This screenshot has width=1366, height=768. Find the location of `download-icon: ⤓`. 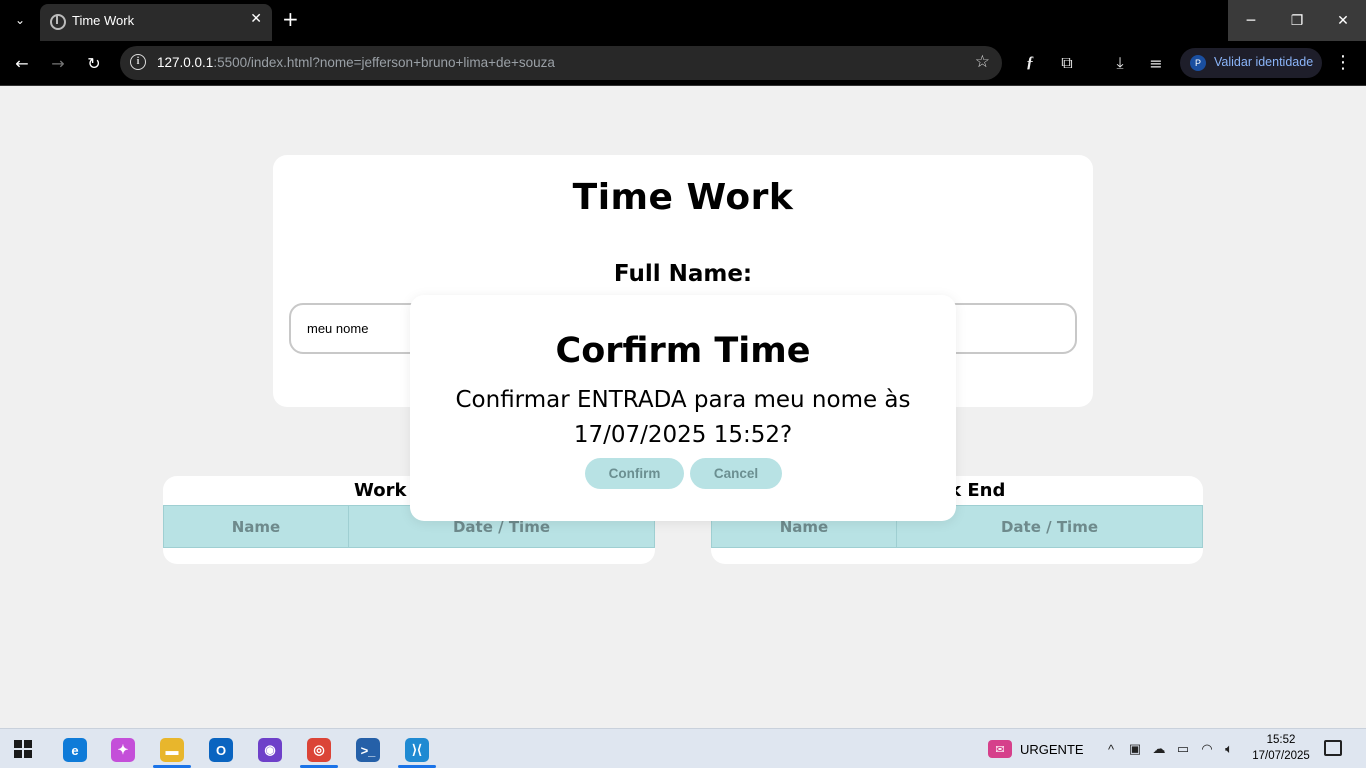

download-icon: ⤓ is located at coordinates (1120, 63).